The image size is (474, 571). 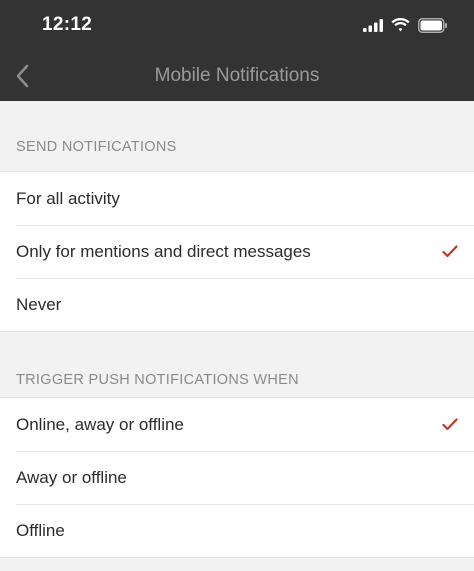 I want to click on navigation-bar: Mobile Notifications, so click(x=237, y=75).